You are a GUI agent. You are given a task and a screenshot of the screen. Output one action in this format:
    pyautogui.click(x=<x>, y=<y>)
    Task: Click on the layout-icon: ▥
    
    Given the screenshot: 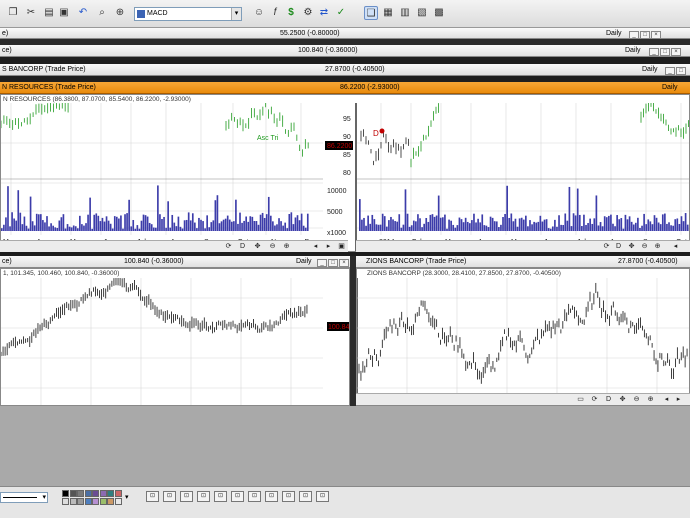 What is the action you would take?
    pyautogui.click(x=405, y=13)
    